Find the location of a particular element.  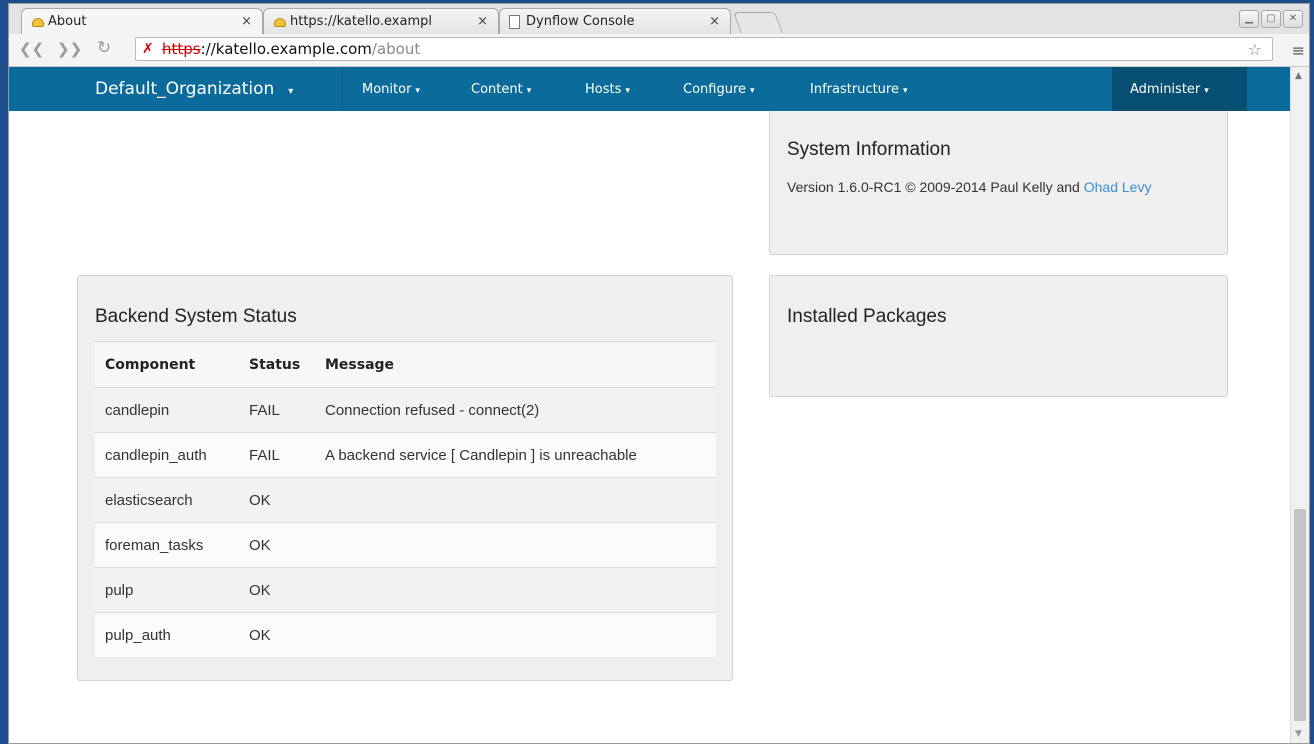

nav-hosts-label: Hosts is located at coordinates (603, 89).